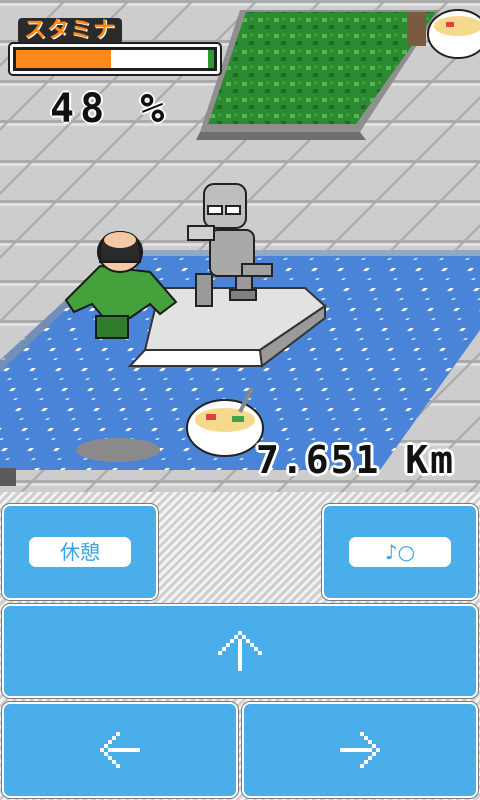 The width and height of the screenshot is (480, 800). I want to click on sound-toggle-label: ♪○, so click(400, 552).